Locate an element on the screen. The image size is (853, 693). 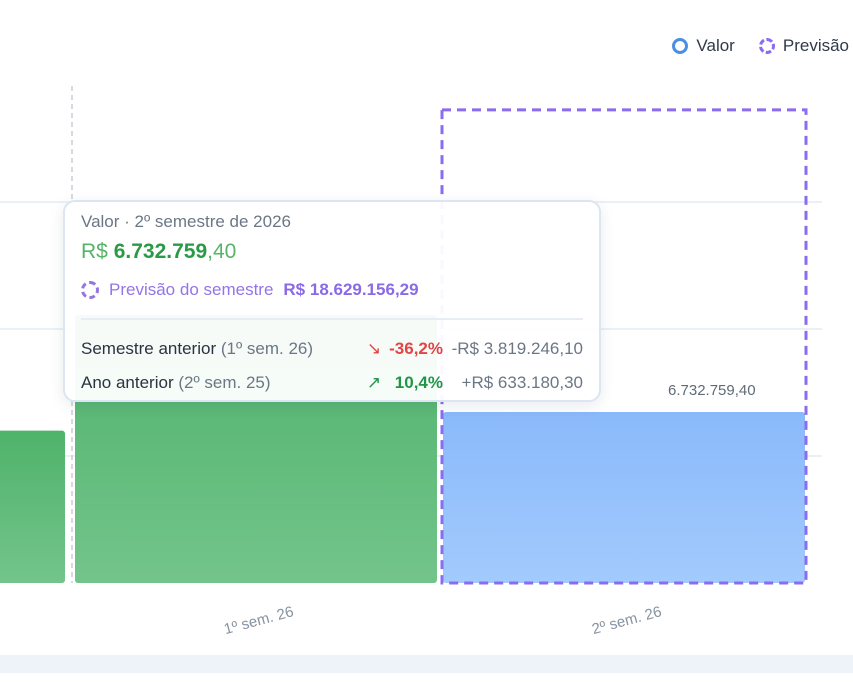
tooltip-currency: R$ is located at coordinates (94, 251).